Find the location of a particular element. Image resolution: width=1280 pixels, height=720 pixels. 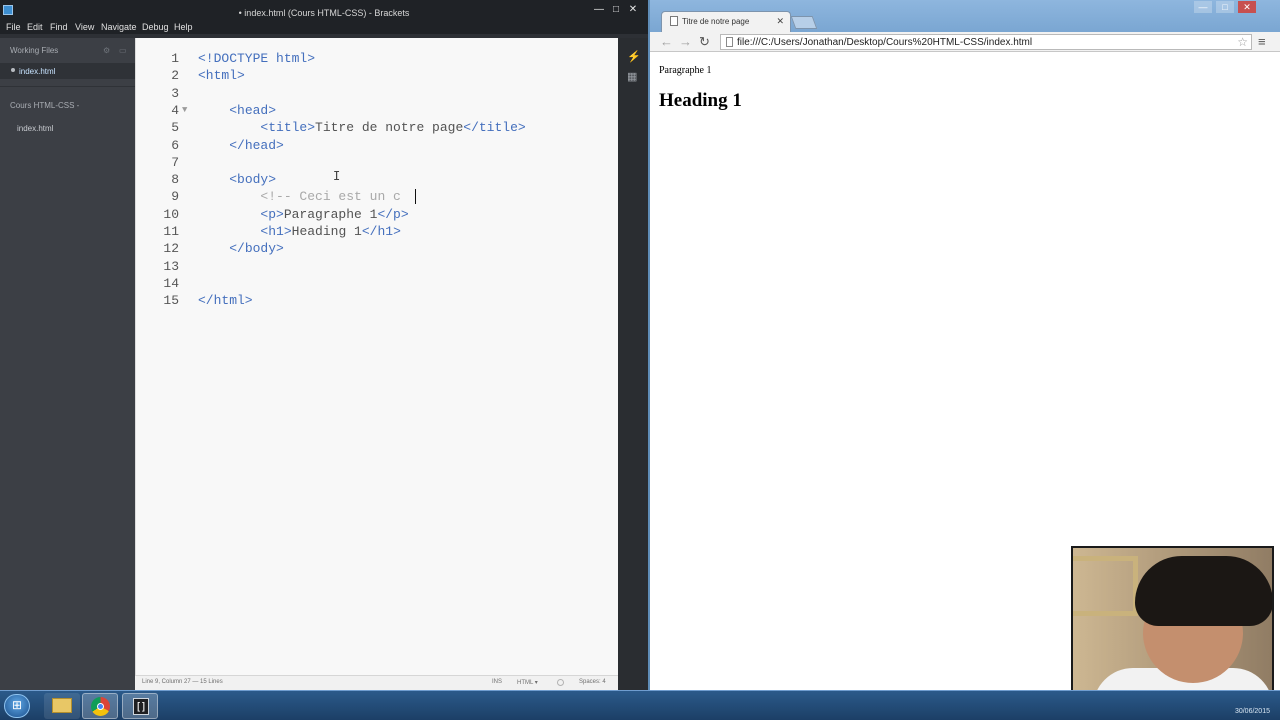

picture-frame is located at coordinates (1105, 586).